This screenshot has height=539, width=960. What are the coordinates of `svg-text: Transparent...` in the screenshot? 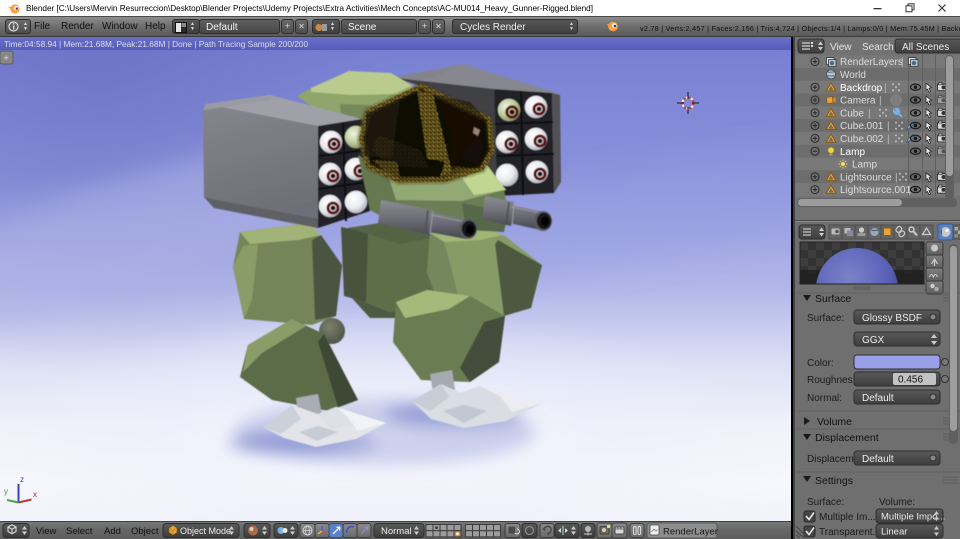 It's located at (850, 532).